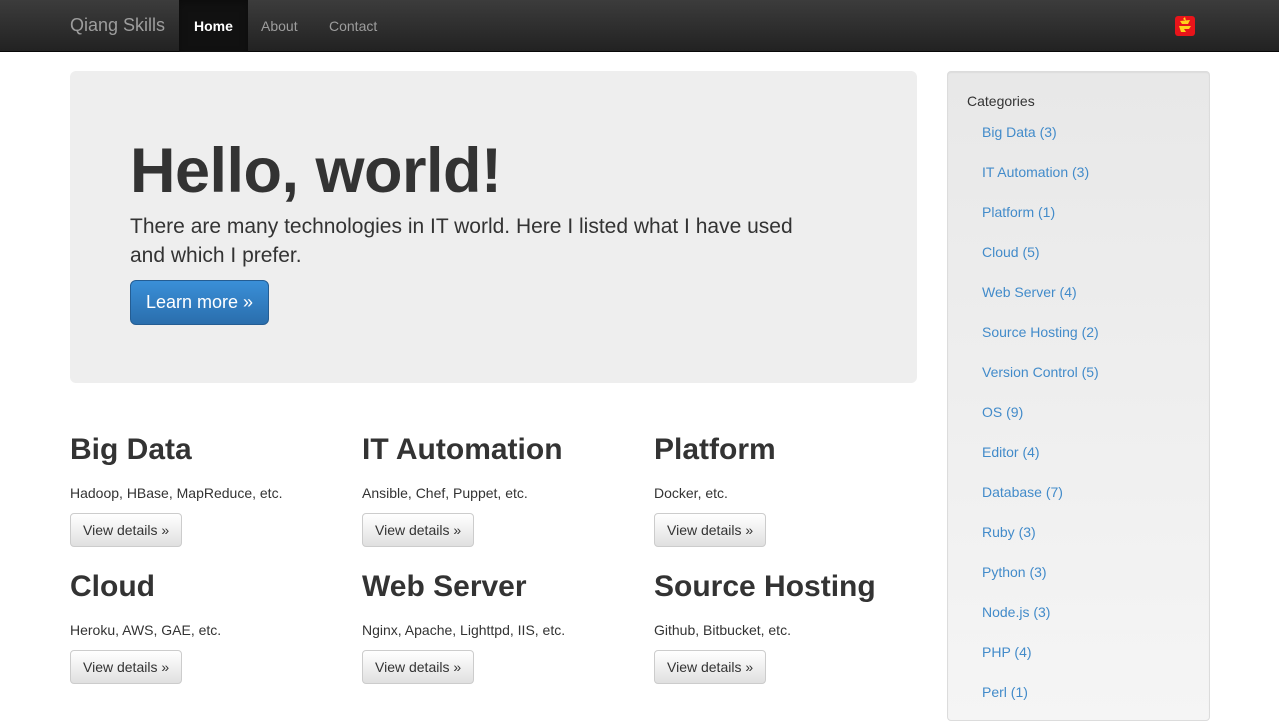  Describe the element at coordinates (1185, 26) in the screenshot. I see `red-seal-logo-icon` at that location.